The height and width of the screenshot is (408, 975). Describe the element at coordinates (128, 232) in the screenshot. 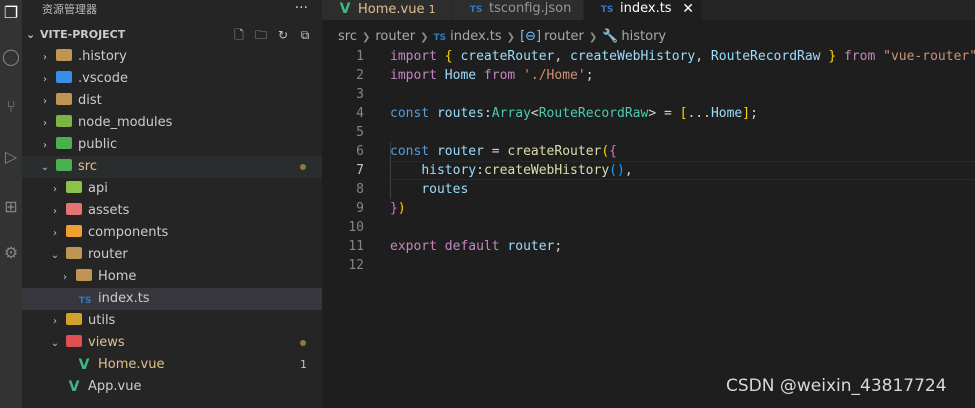

I see `tree-item-label: components` at that location.